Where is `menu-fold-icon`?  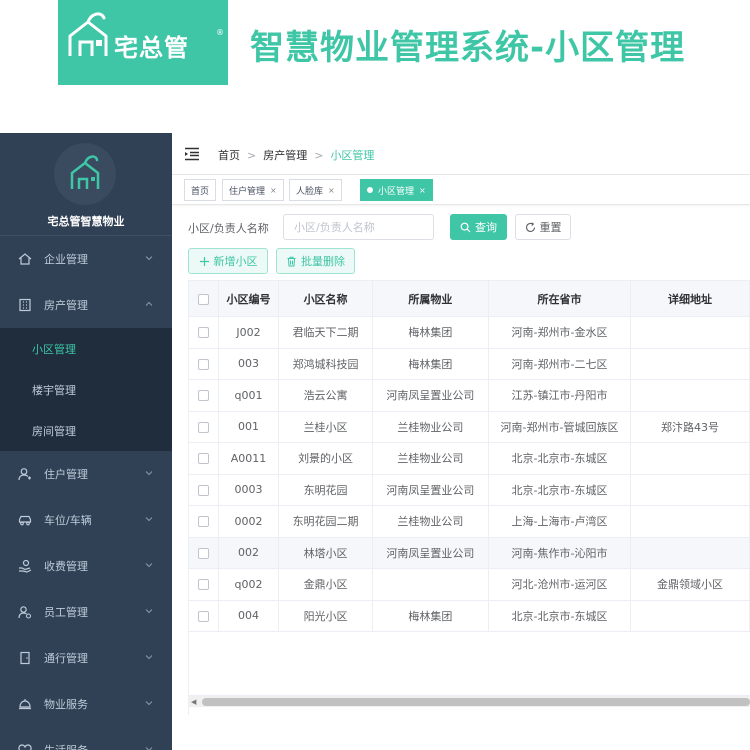
menu-fold-icon is located at coordinates (192, 154).